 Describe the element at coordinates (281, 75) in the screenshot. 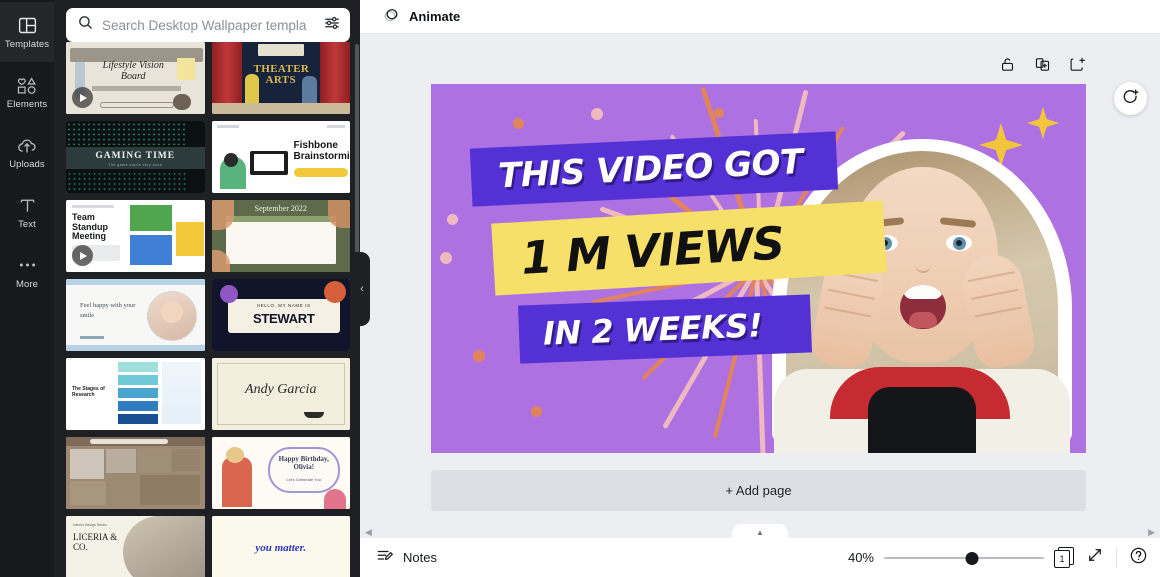

I see `template-title: THEATER ARTS` at that location.